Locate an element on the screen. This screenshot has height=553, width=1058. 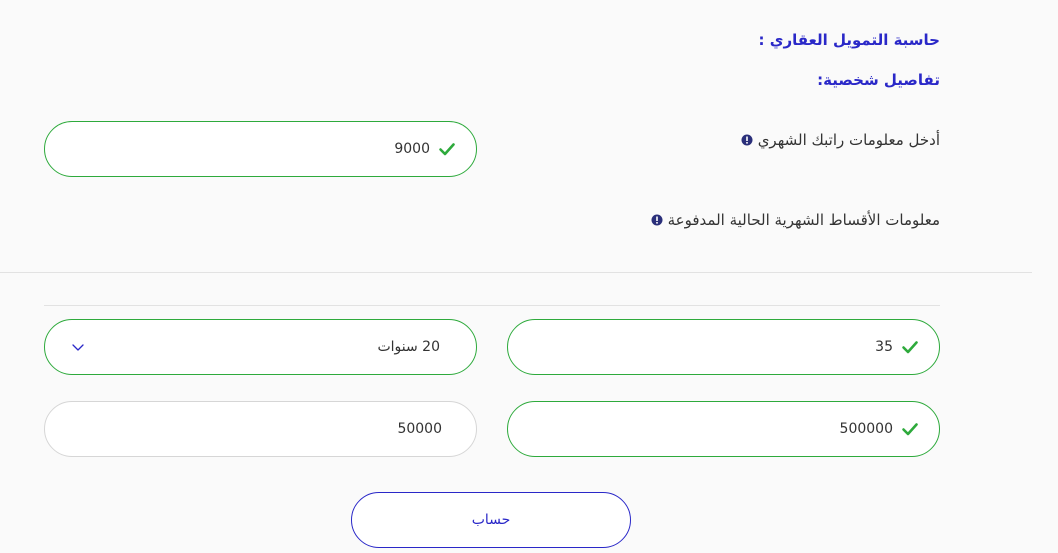
chevron-down-icon is located at coordinates (78, 347).